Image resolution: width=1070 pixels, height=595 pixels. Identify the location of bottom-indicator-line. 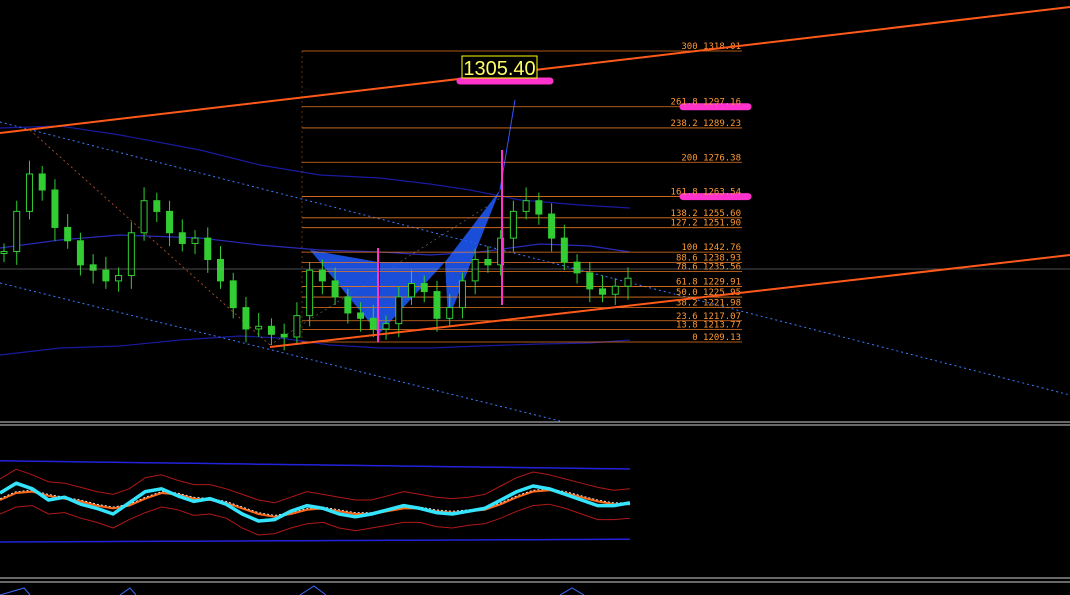
(292, 590).